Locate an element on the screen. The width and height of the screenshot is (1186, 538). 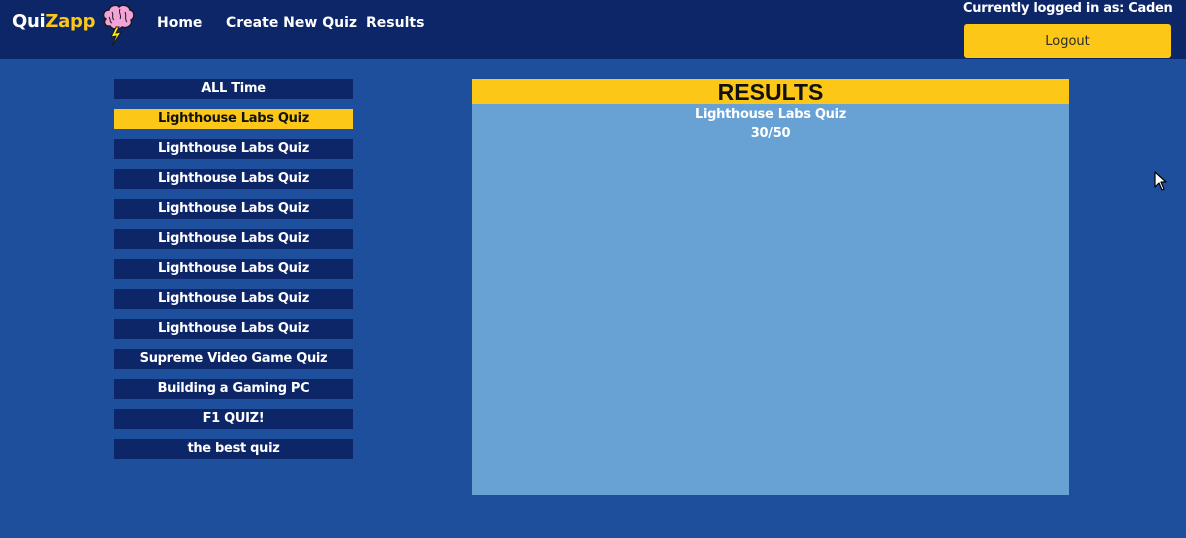
mouse-pointer-icon is located at coordinates (1160, 181).